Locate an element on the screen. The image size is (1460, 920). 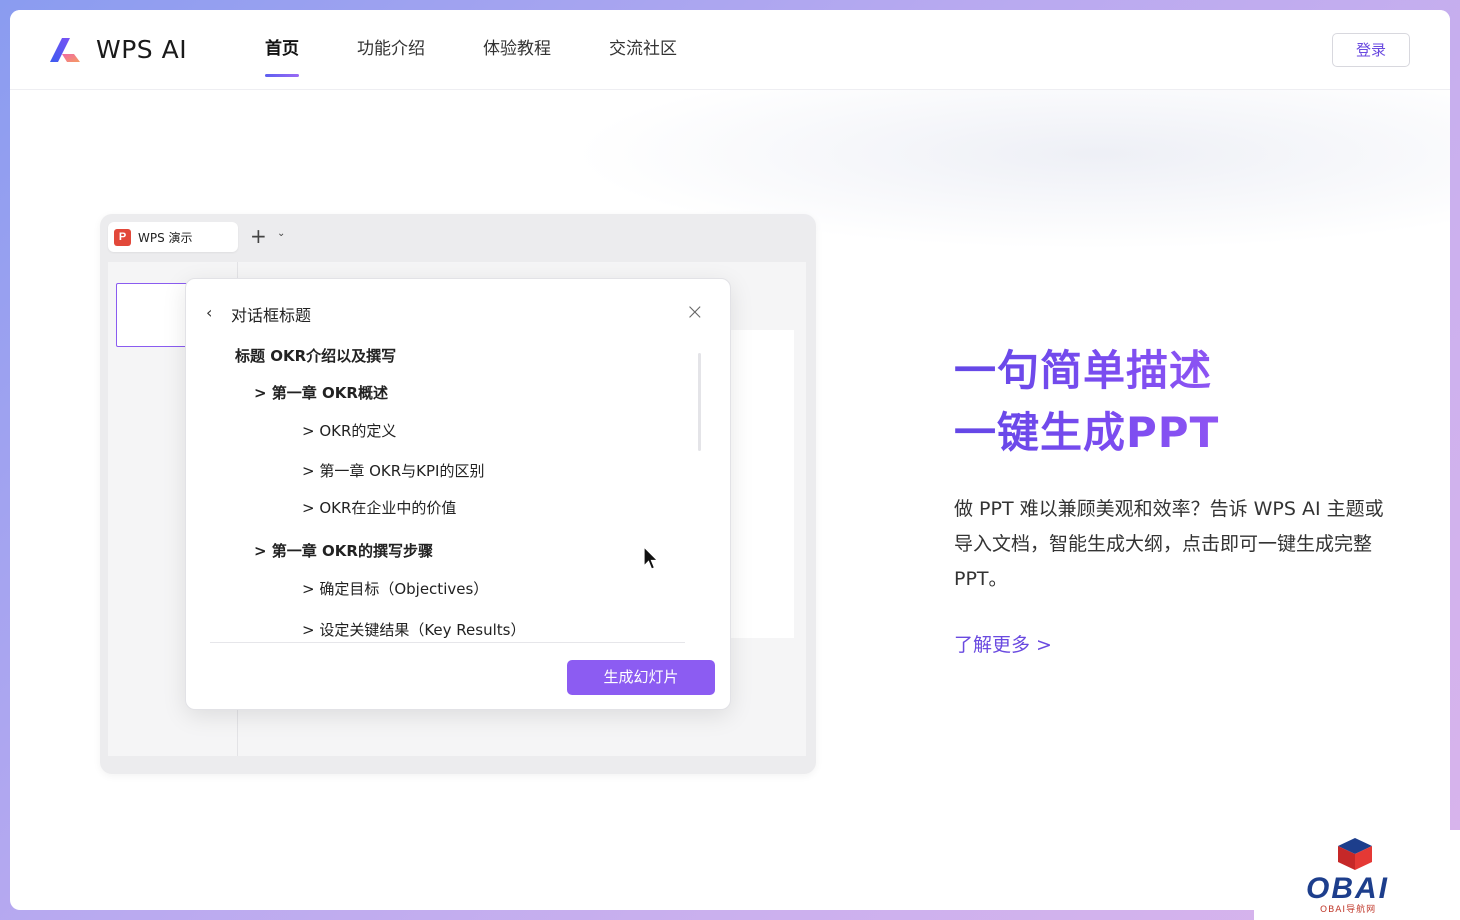
outline-scrollbar is located at coordinates (699, 402).